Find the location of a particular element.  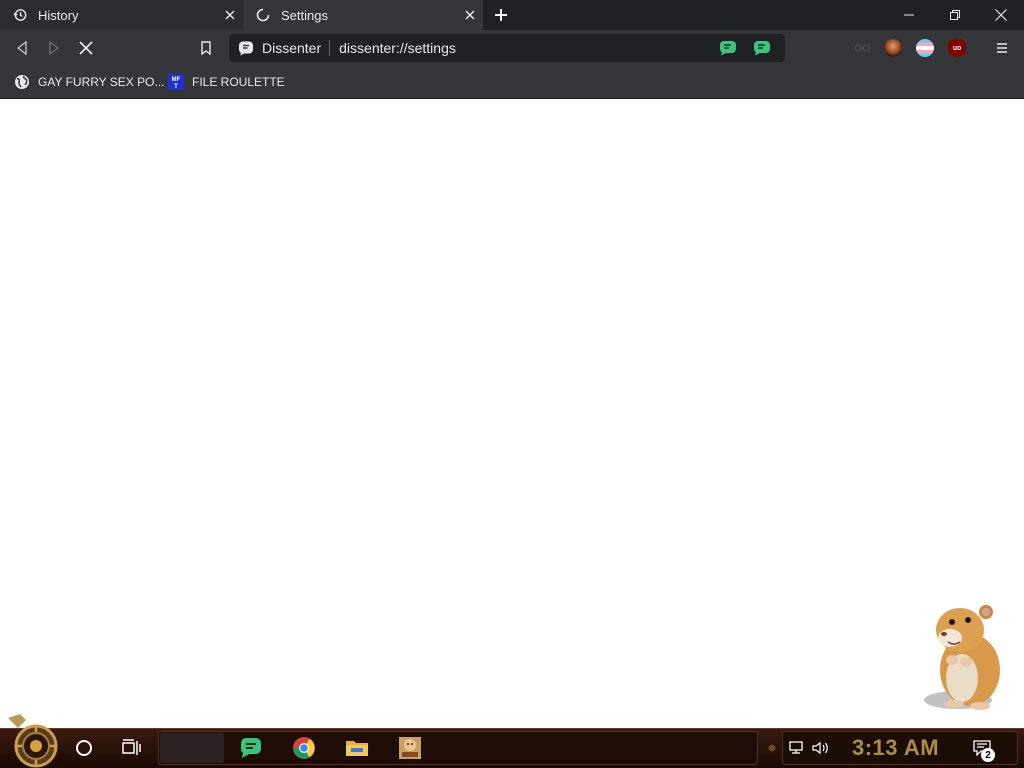

cortana-button is located at coordinates (84, 748).